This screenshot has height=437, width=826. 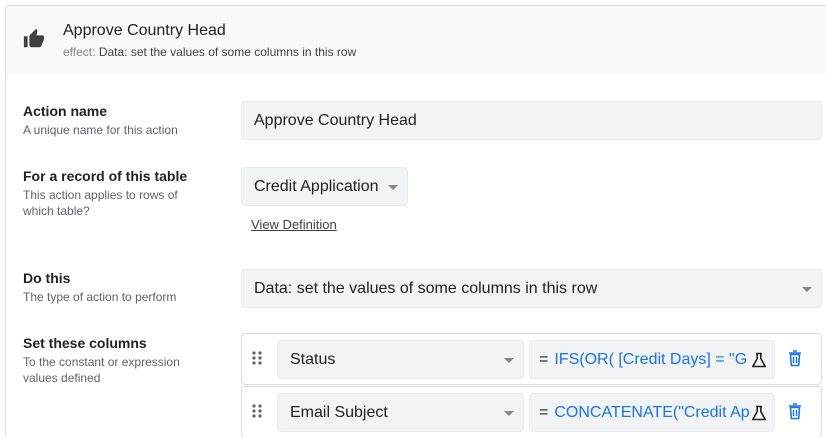 What do you see at coordinates (128, 287) in the screenshot?
I see `do-this-label-block: Do this The type of action to perform` at bounding box center [128, 287].